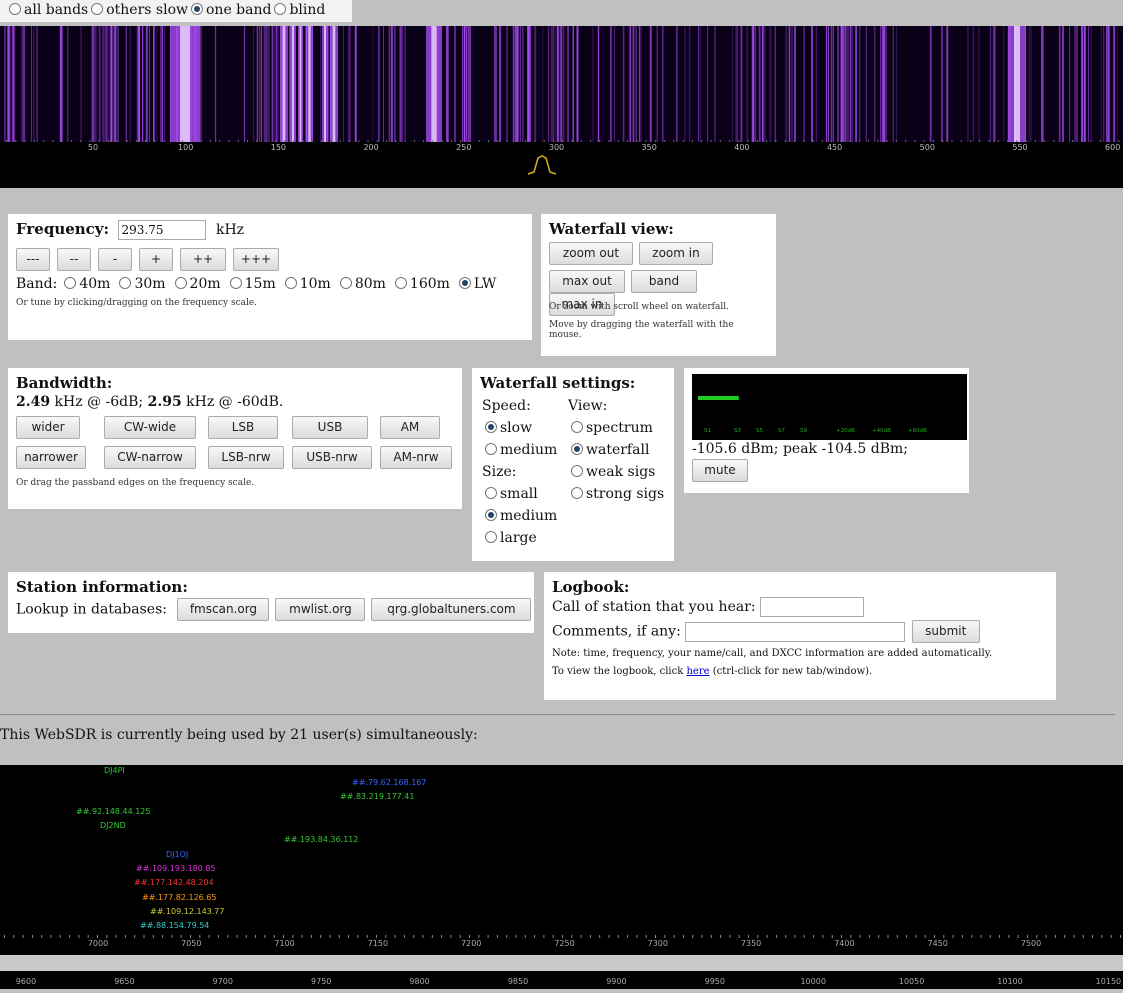  I want to click on user-marker: ##.92.148.44.125, so click(113, 811).